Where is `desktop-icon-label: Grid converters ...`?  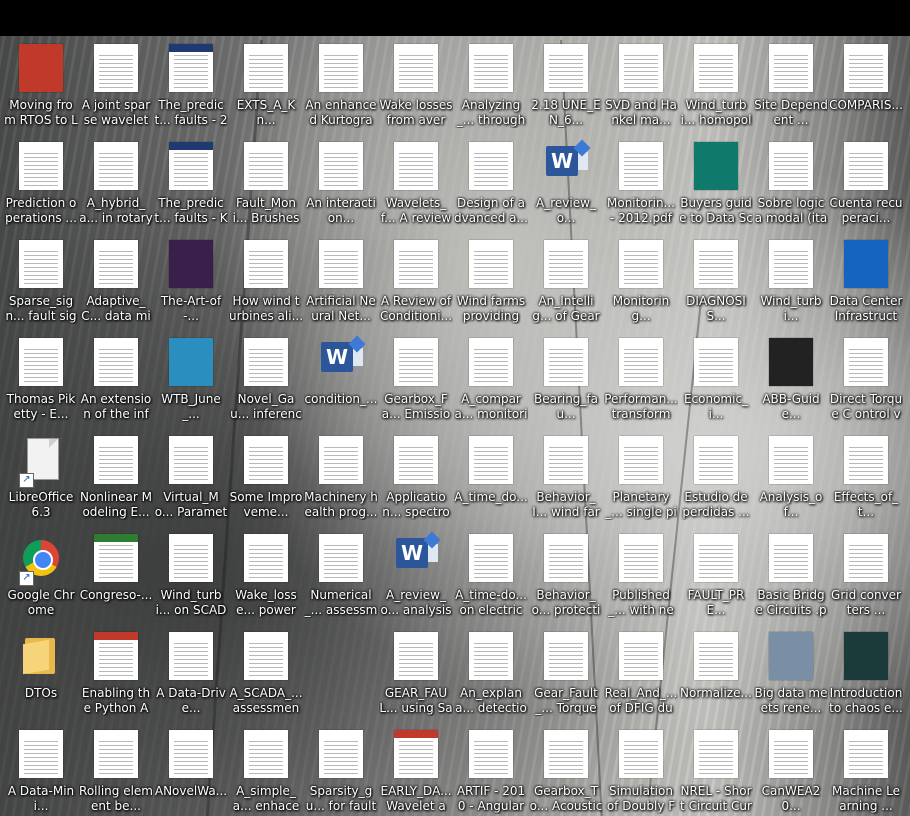
desktop-icon-label: Grid converters ... is located at coordinates (866, 602).